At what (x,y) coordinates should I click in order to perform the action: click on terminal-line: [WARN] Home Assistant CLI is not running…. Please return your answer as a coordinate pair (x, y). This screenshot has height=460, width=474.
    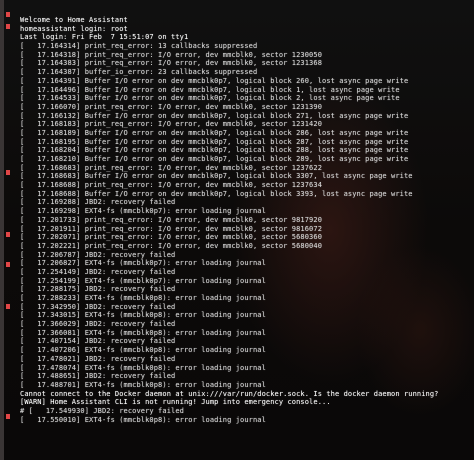
    Looking at the image, I should click on (175, 402).